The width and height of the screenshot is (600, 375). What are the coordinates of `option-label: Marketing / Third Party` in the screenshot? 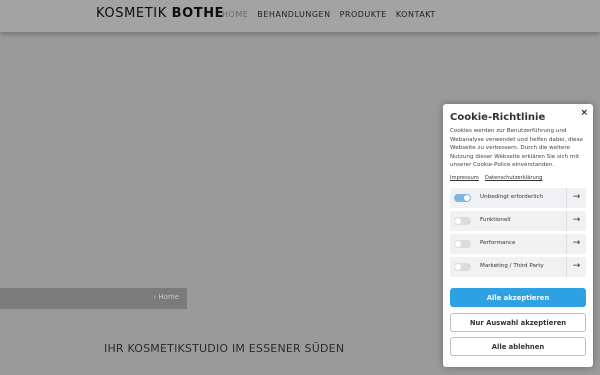 It's located at (512, 266).